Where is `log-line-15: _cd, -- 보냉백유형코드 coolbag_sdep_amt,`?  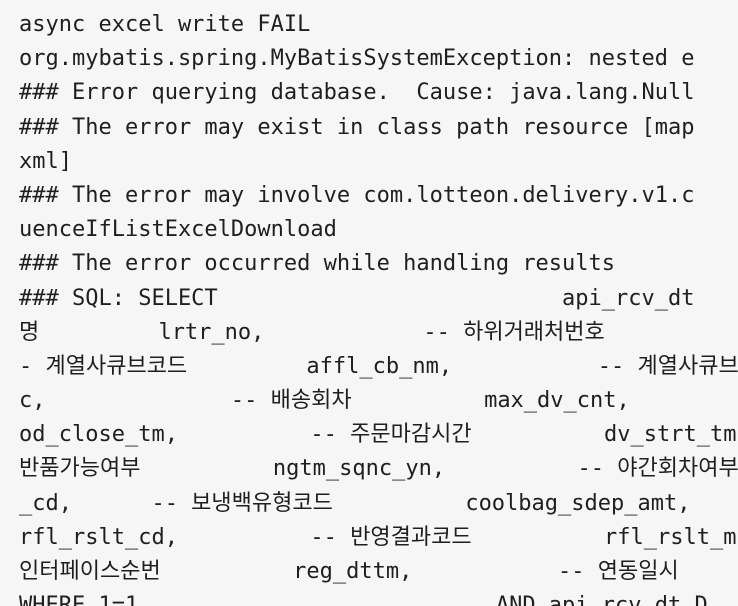 log-line-15: _cd, -- 보냉백유형코드 coolbag_sdep_amt, is located at coordinates (355, 503).